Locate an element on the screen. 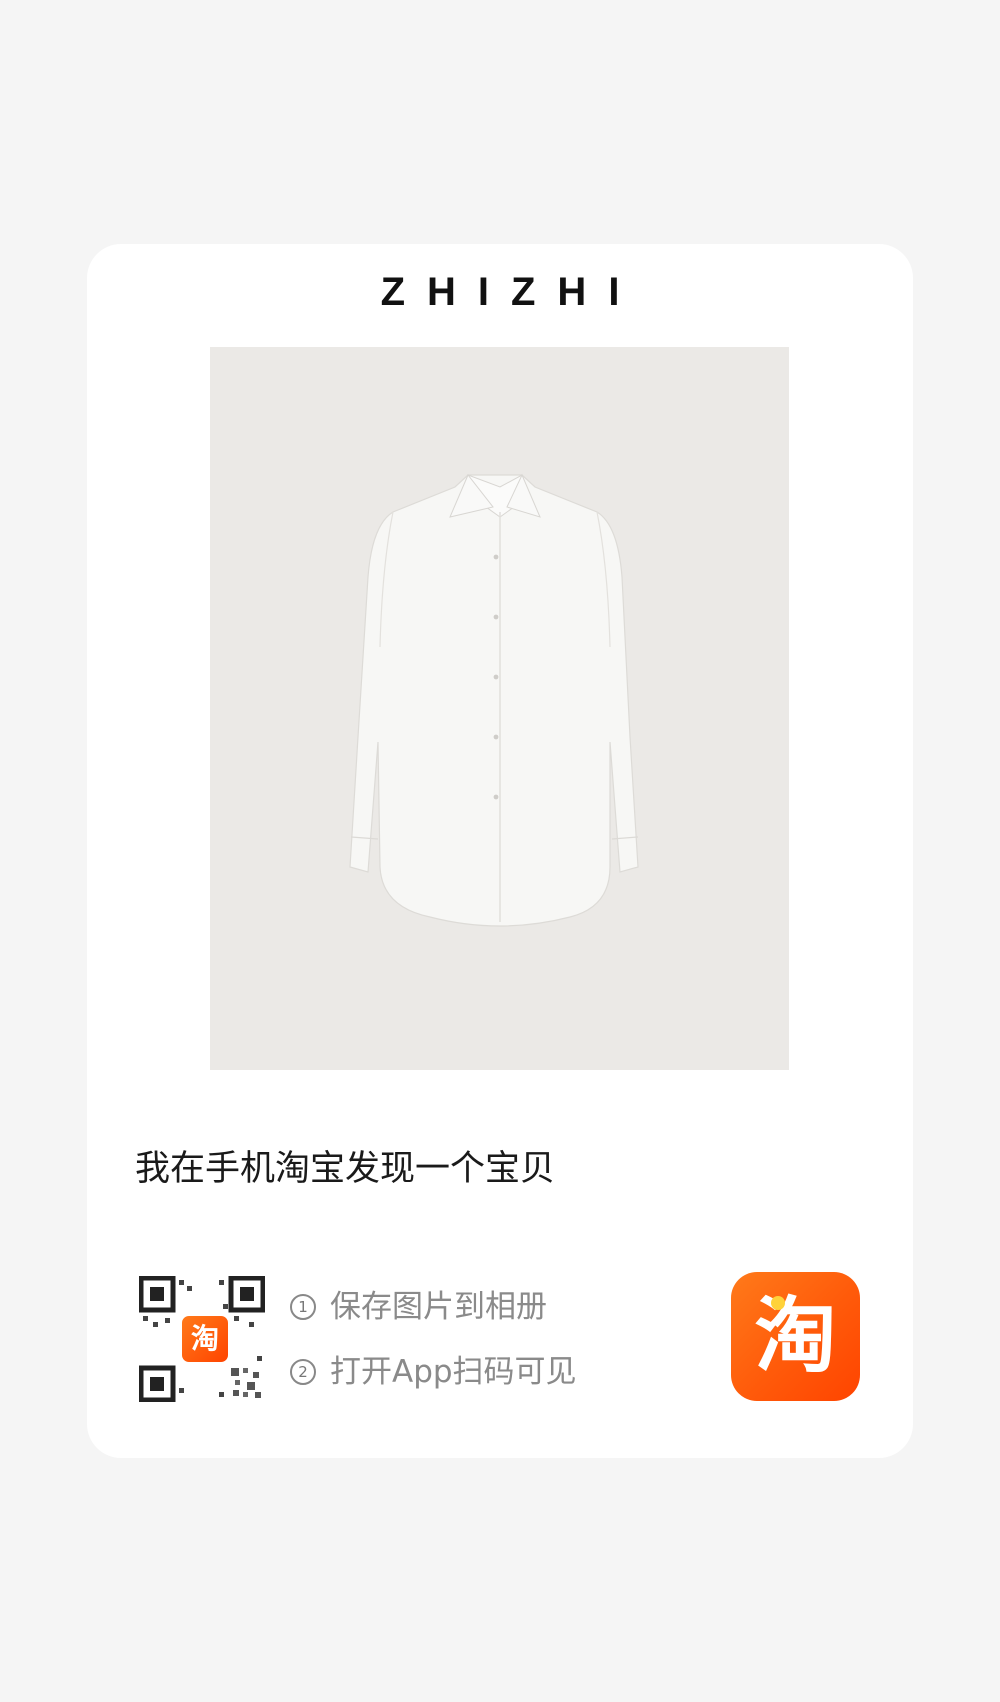  step-number-badge: 2 is located at coordinates (303, 1372).